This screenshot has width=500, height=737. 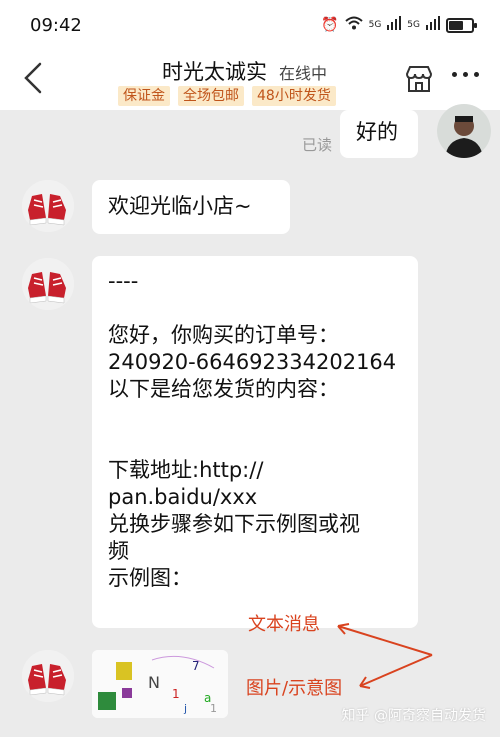 What do you see at coordinates (284, 624) in the screenshot?
I see `annotation-text-message: 文本消息` at bounding box center [284, 624].